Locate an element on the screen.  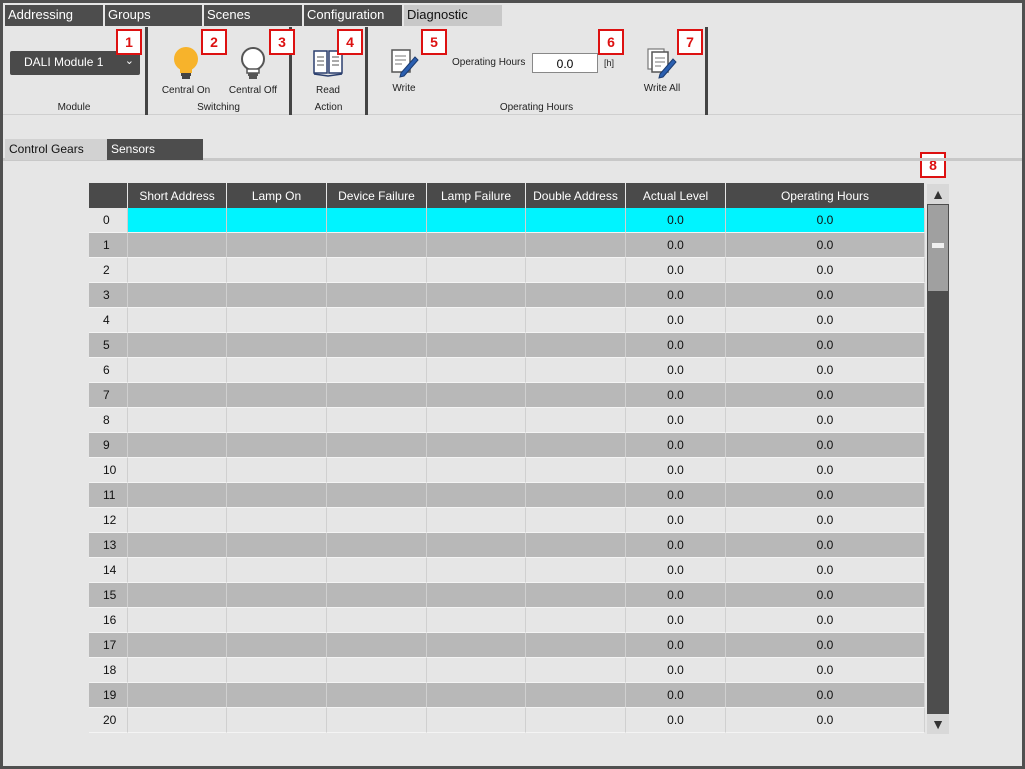
table-row: 16 0.0 0.0 is located at coordinates (507, 620).